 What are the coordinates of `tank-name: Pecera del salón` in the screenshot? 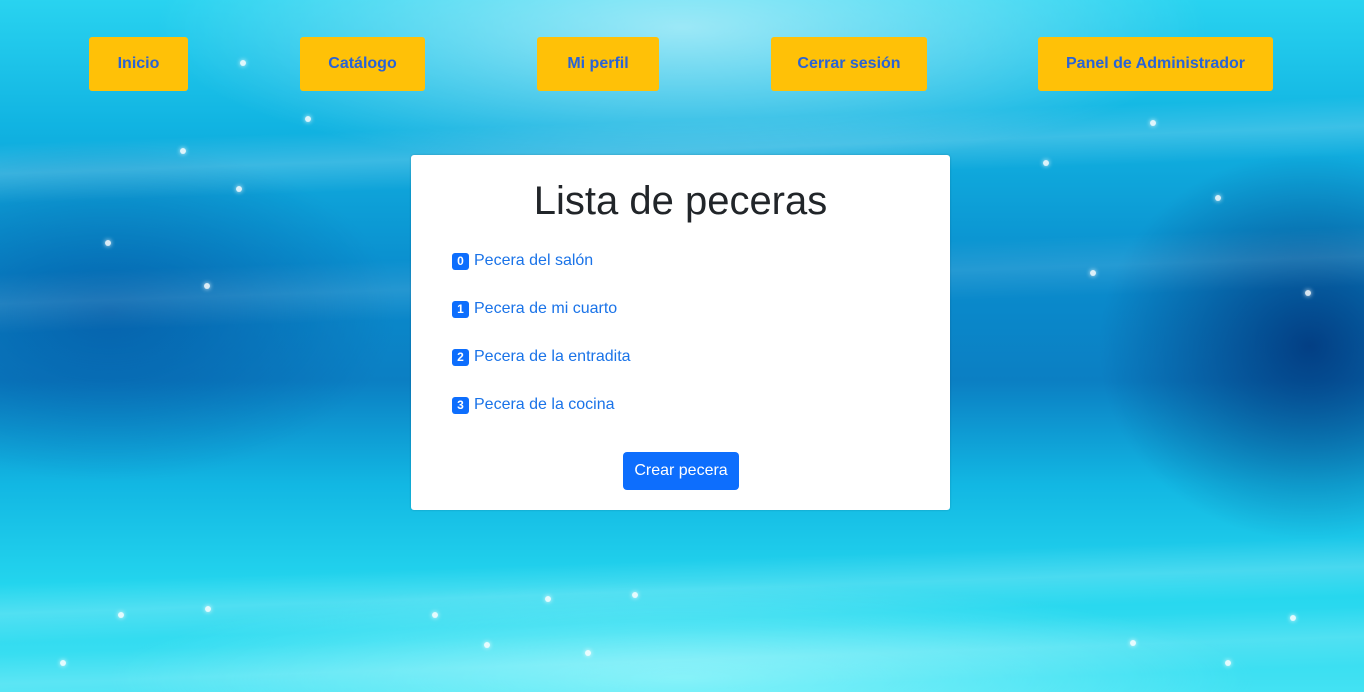 It's located at (534, 260).